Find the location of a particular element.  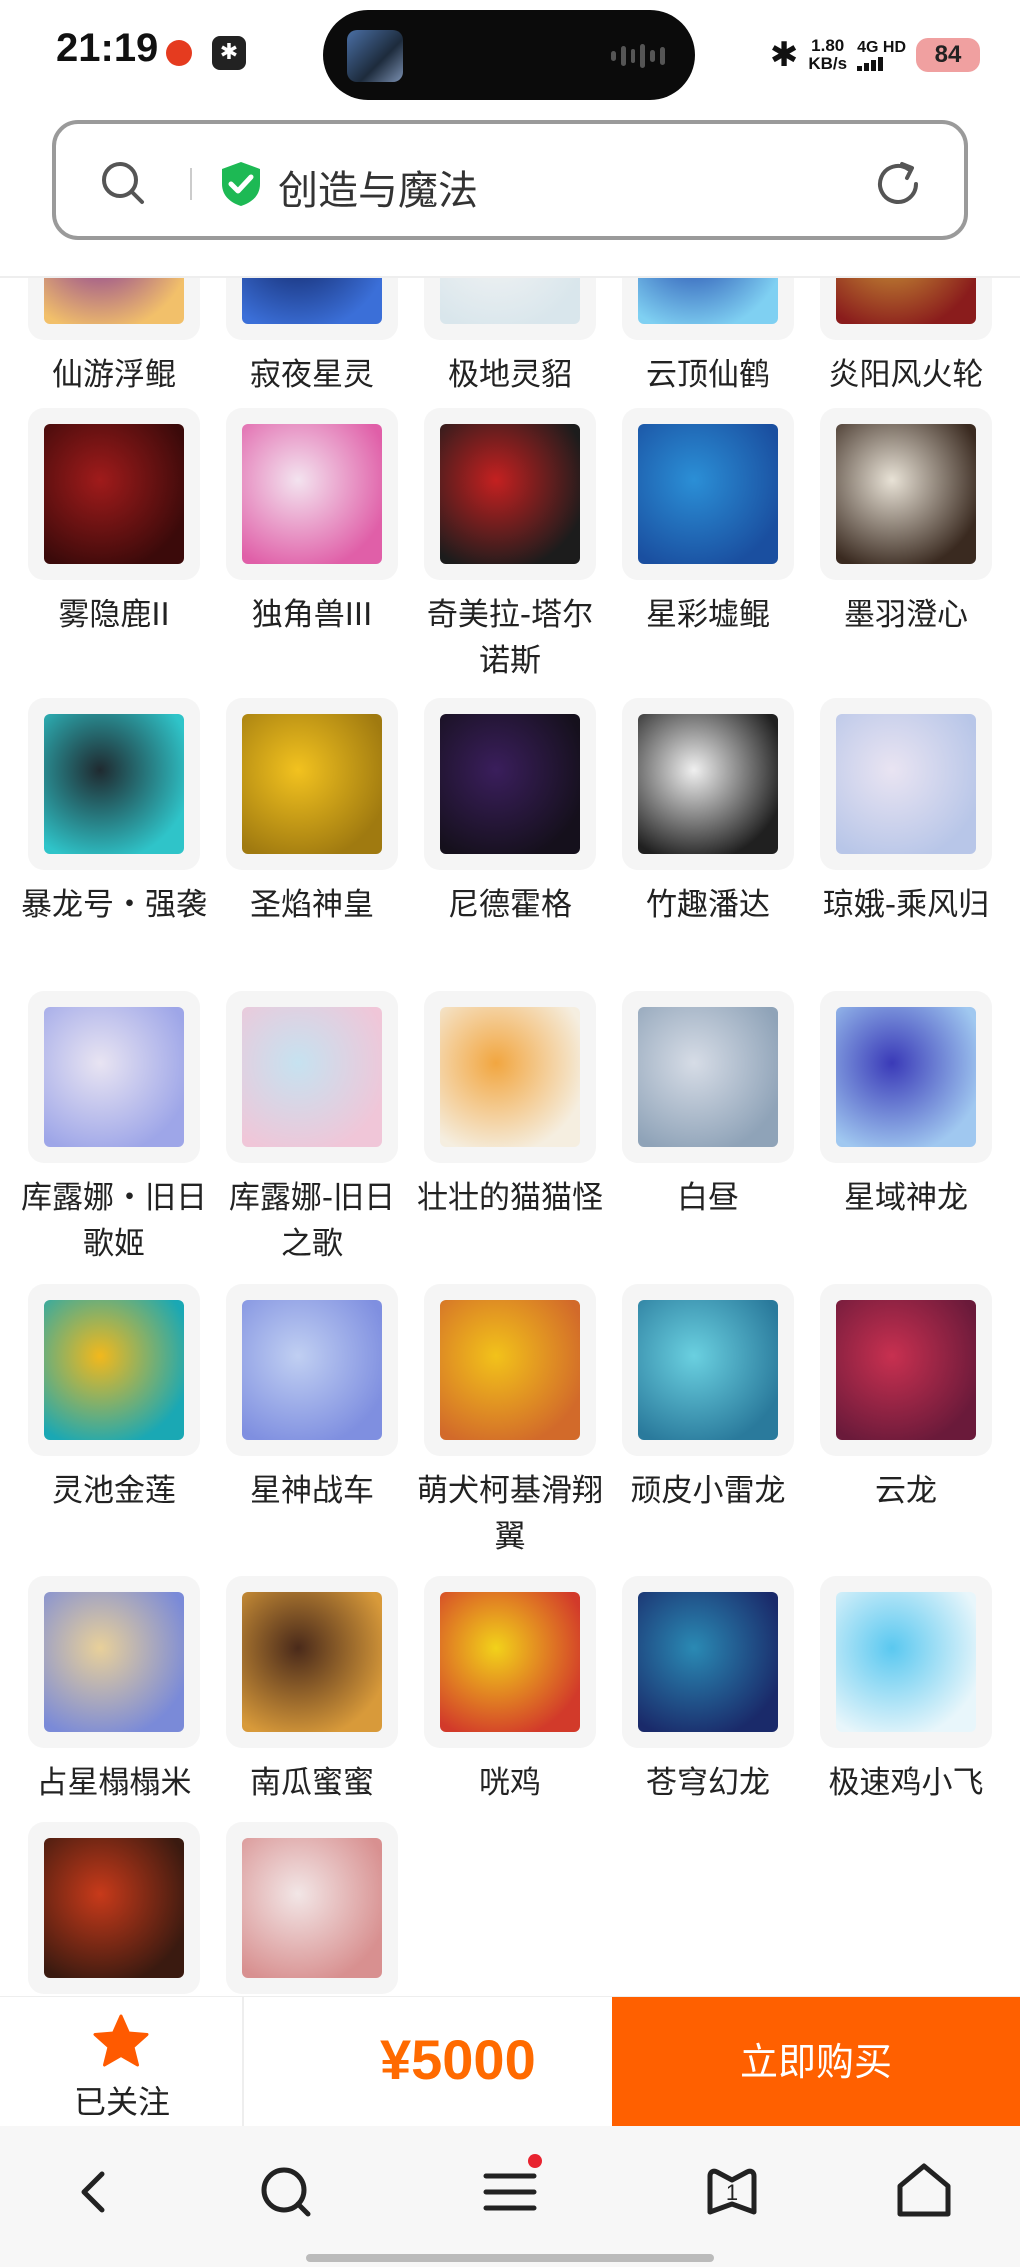

grid-item: 竹趣潘达 is located at coordinates (708, 813).